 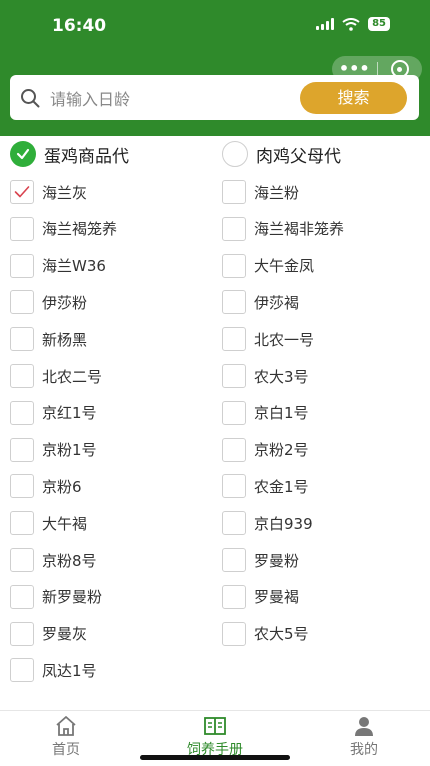 What do you see at coordinates (268, 265) in the screenshot?
I see `breed-option: 大午金凤` at bounding box center [268, 265].